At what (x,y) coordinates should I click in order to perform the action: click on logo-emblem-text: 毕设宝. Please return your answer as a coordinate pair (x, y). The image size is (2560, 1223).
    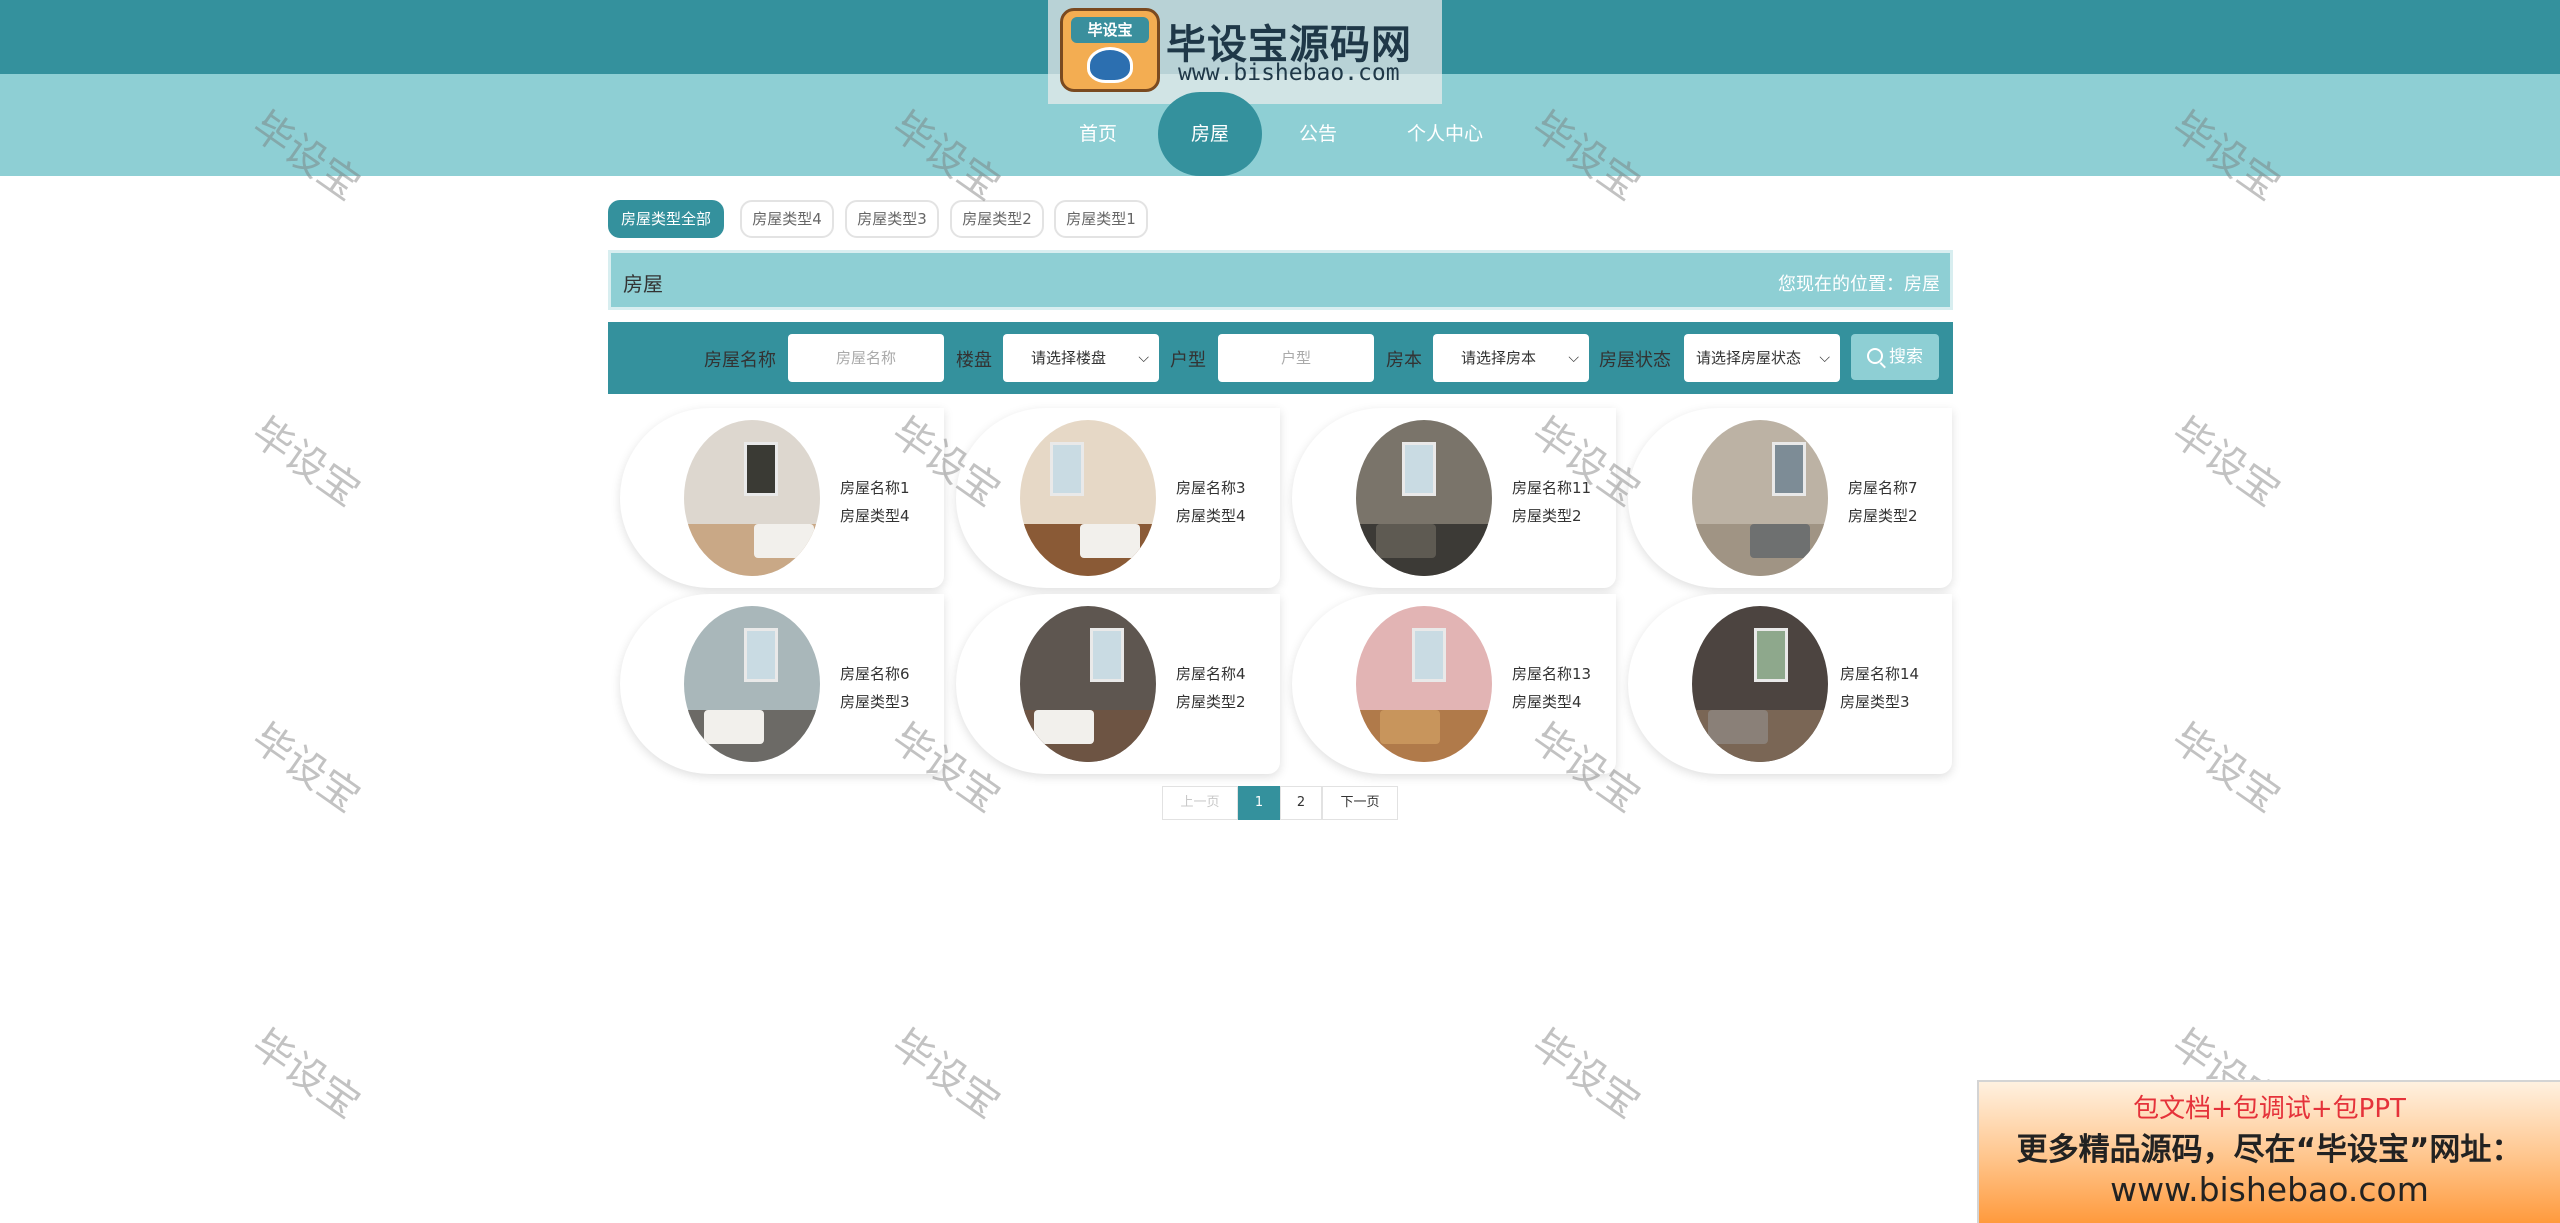
    Looking at the image, I should click on (1110, 30).